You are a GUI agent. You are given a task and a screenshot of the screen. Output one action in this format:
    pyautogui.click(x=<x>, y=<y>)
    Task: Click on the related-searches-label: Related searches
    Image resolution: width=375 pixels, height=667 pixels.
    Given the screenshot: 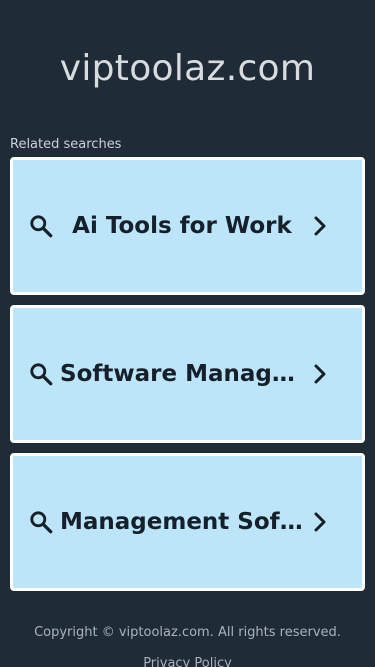 What is the action you would take?
    pyautogui.click(x=66, y=144)
    